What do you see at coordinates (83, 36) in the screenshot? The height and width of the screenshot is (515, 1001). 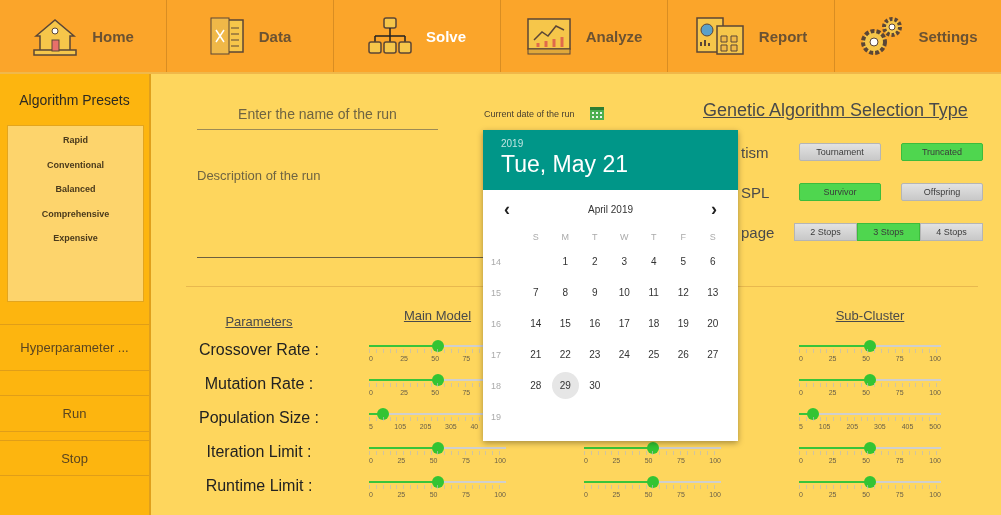 I see `nav-tab: Home` at bounding box center [83, 36].